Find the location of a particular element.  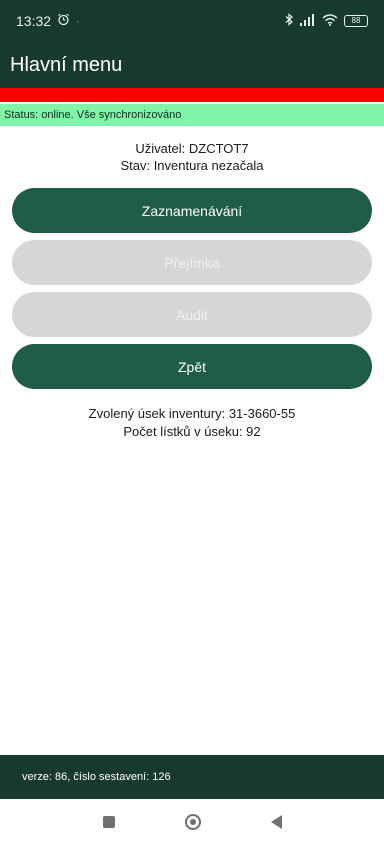

selected-section-label: Zvolený úsek inventury: 31-3660-55 is located at coordinates (192, 413).